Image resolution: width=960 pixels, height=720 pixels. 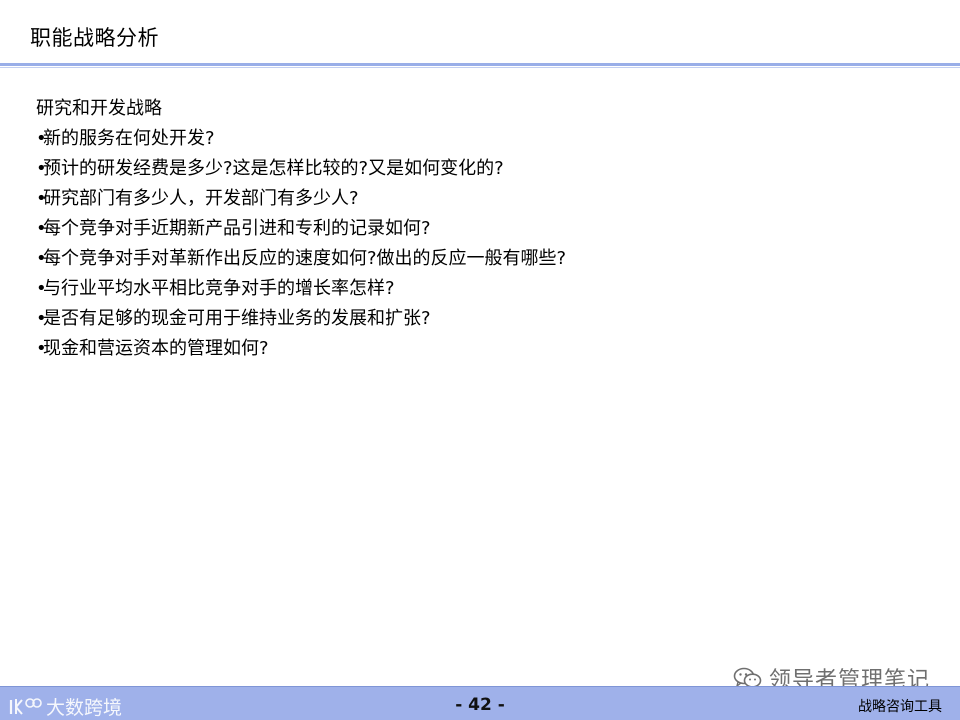 I want to click on bullet-item: •每个竞争对手对革新作出反应的速度如何?做出的反应一般有哪些?, so click(x=476, y=259).